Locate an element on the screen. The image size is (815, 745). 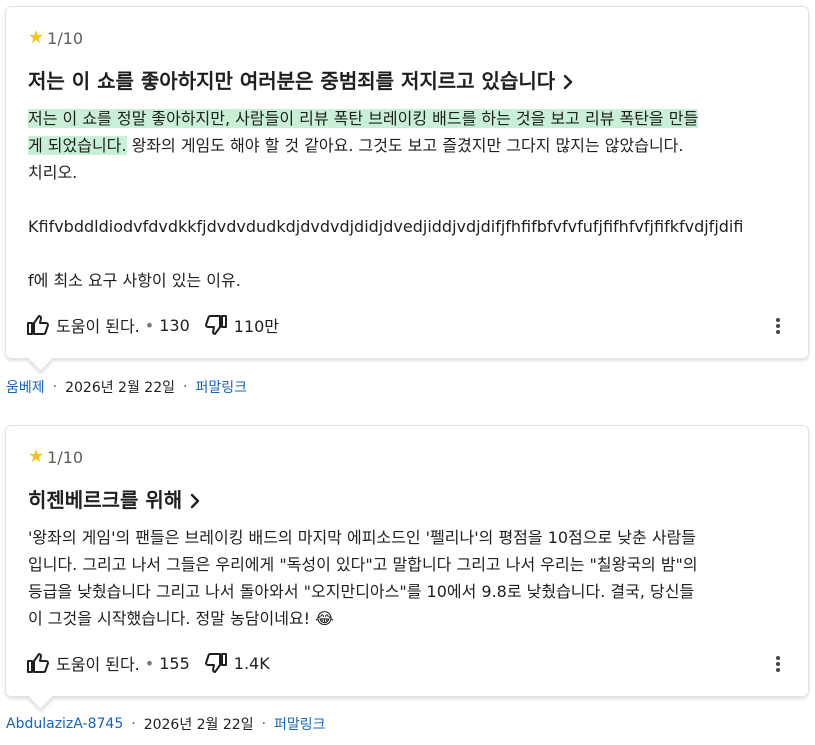
helpful-count: 130 is located at coordinates (174, 325).